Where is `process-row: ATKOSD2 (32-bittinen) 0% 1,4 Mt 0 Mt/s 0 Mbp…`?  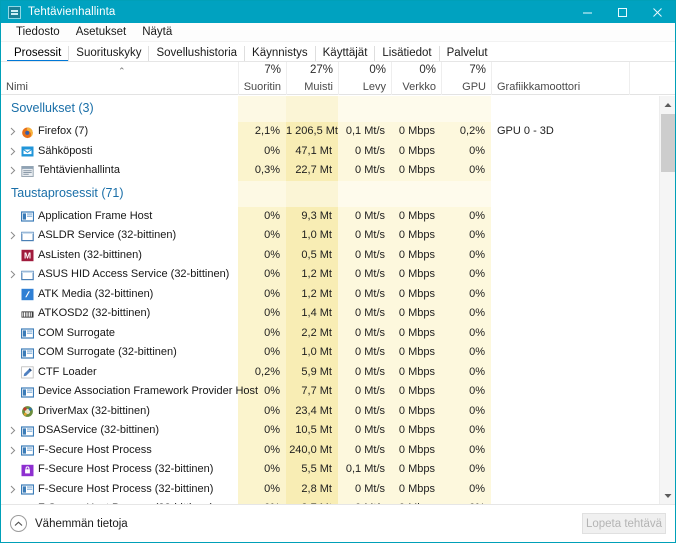 process-row: ATKOSD2 (32-bittinen) 0% 1,4 Mt 0 Mt/s 0 Mbp… is located at coordinates (330, 314).